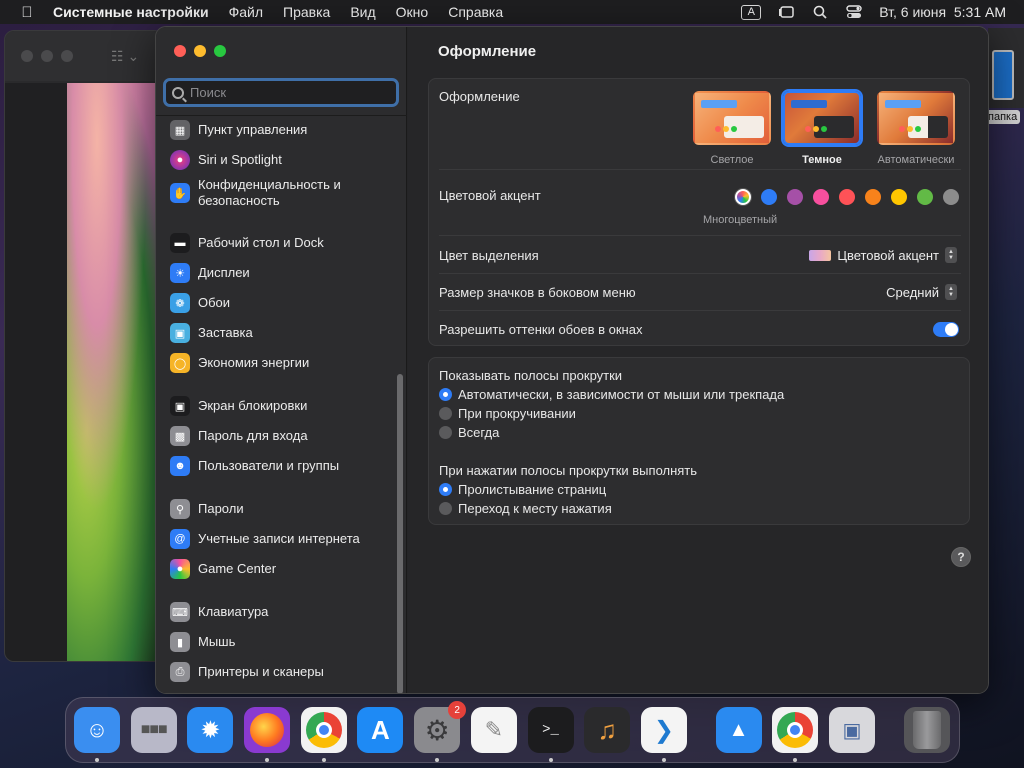 The image size is (1024, 768). I want to click on sidebar-item: ▦ Пункт управления, so click(238, 130).